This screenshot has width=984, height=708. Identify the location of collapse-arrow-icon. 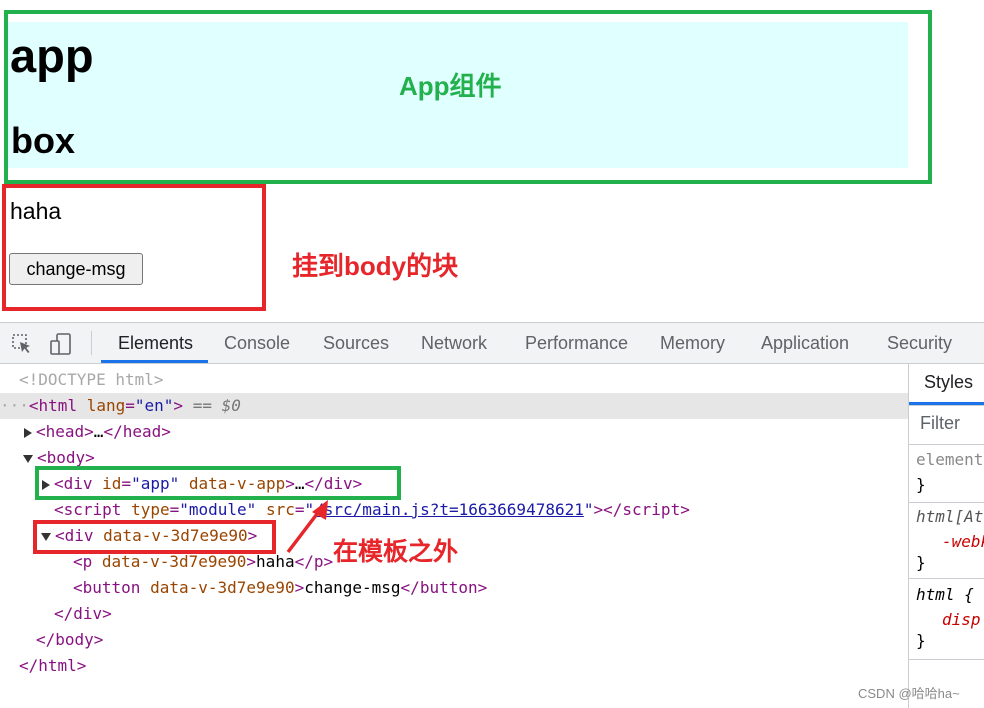
(28, 458).